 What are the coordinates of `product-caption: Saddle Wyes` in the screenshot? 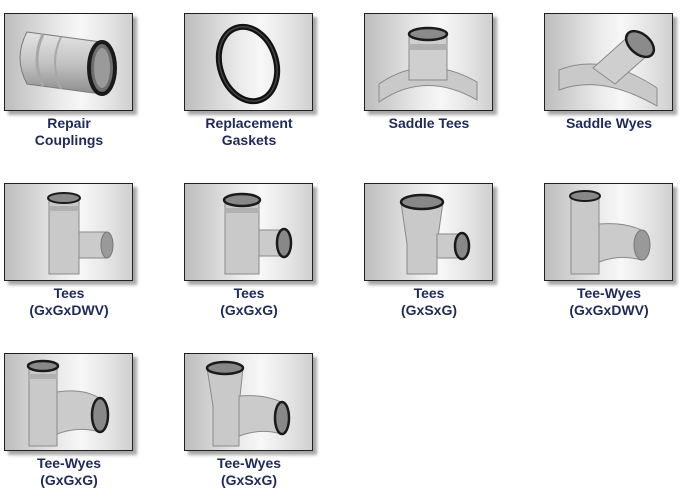 It's located at (609, 123).